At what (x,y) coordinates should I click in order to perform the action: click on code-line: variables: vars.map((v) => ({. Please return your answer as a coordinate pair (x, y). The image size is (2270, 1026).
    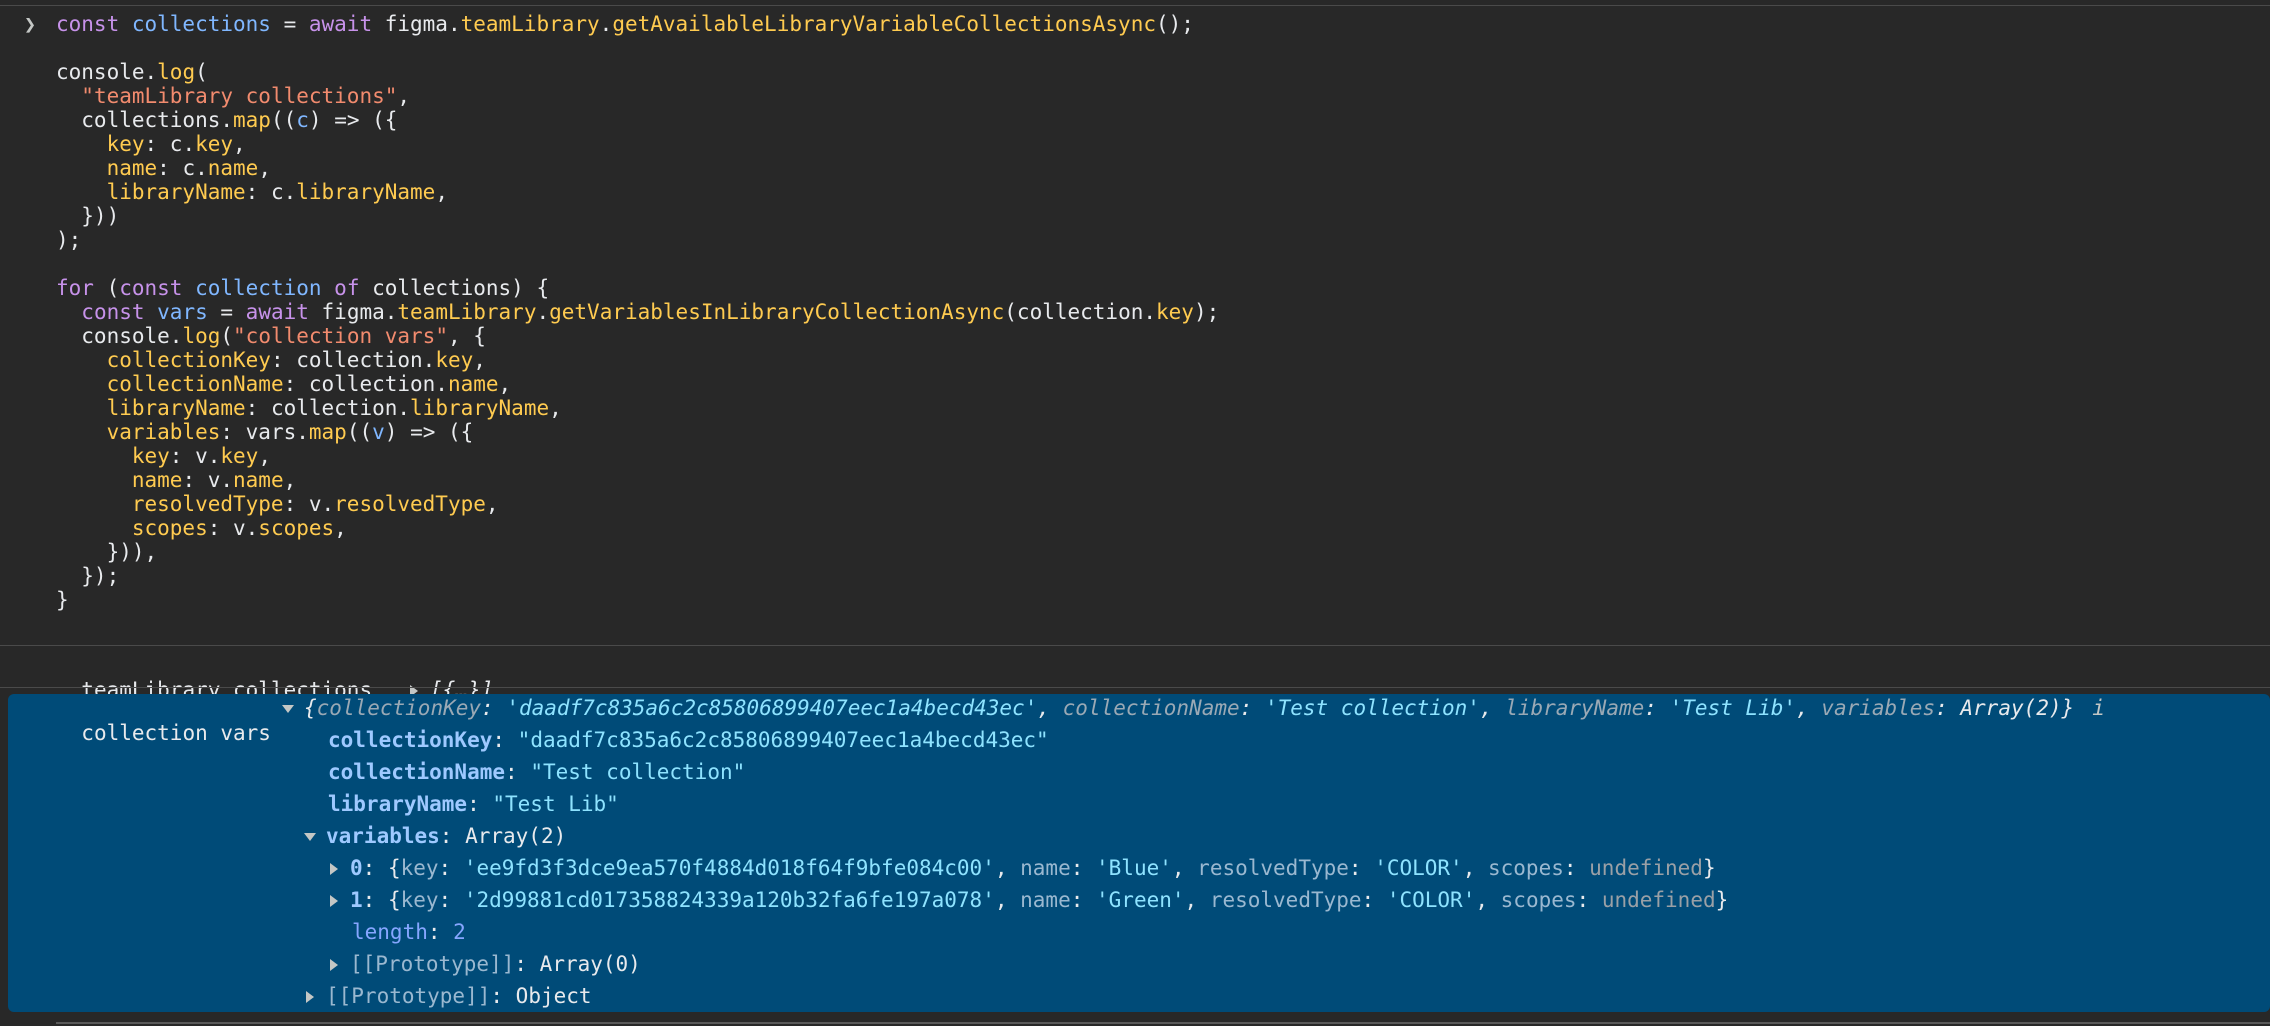
    Looking at the image, I should click on (265, 432).